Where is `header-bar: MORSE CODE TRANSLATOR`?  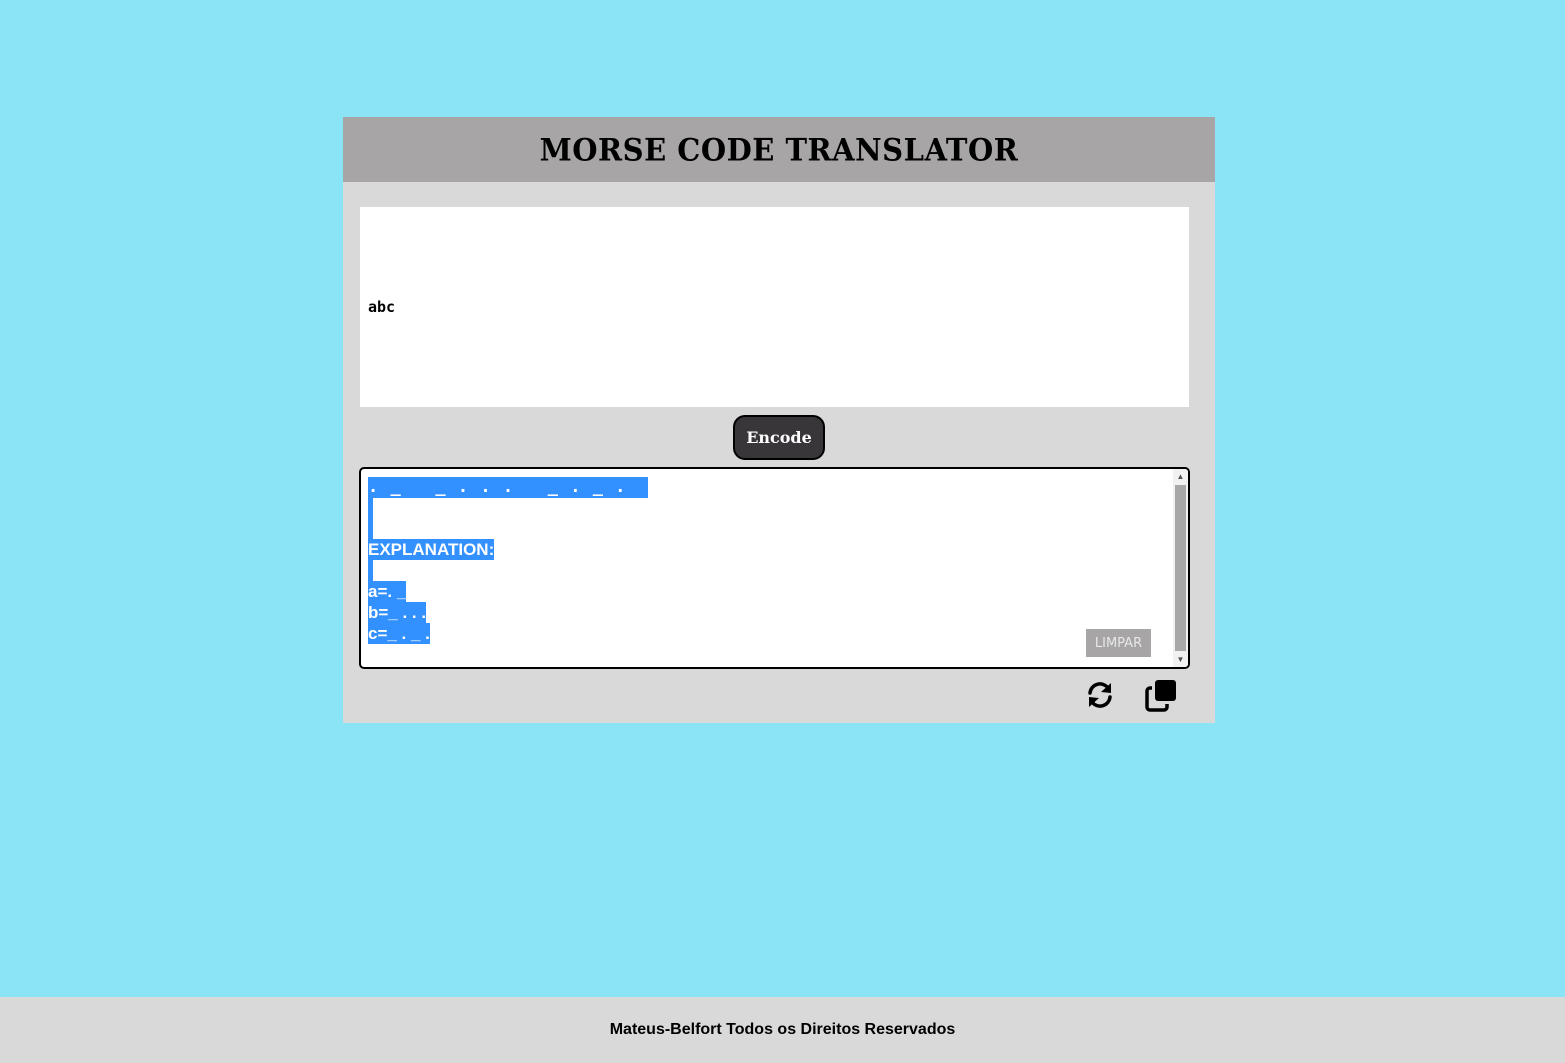
header-bar: MORSE CODE TRANSLATOR is located at coordinates (779, 149).